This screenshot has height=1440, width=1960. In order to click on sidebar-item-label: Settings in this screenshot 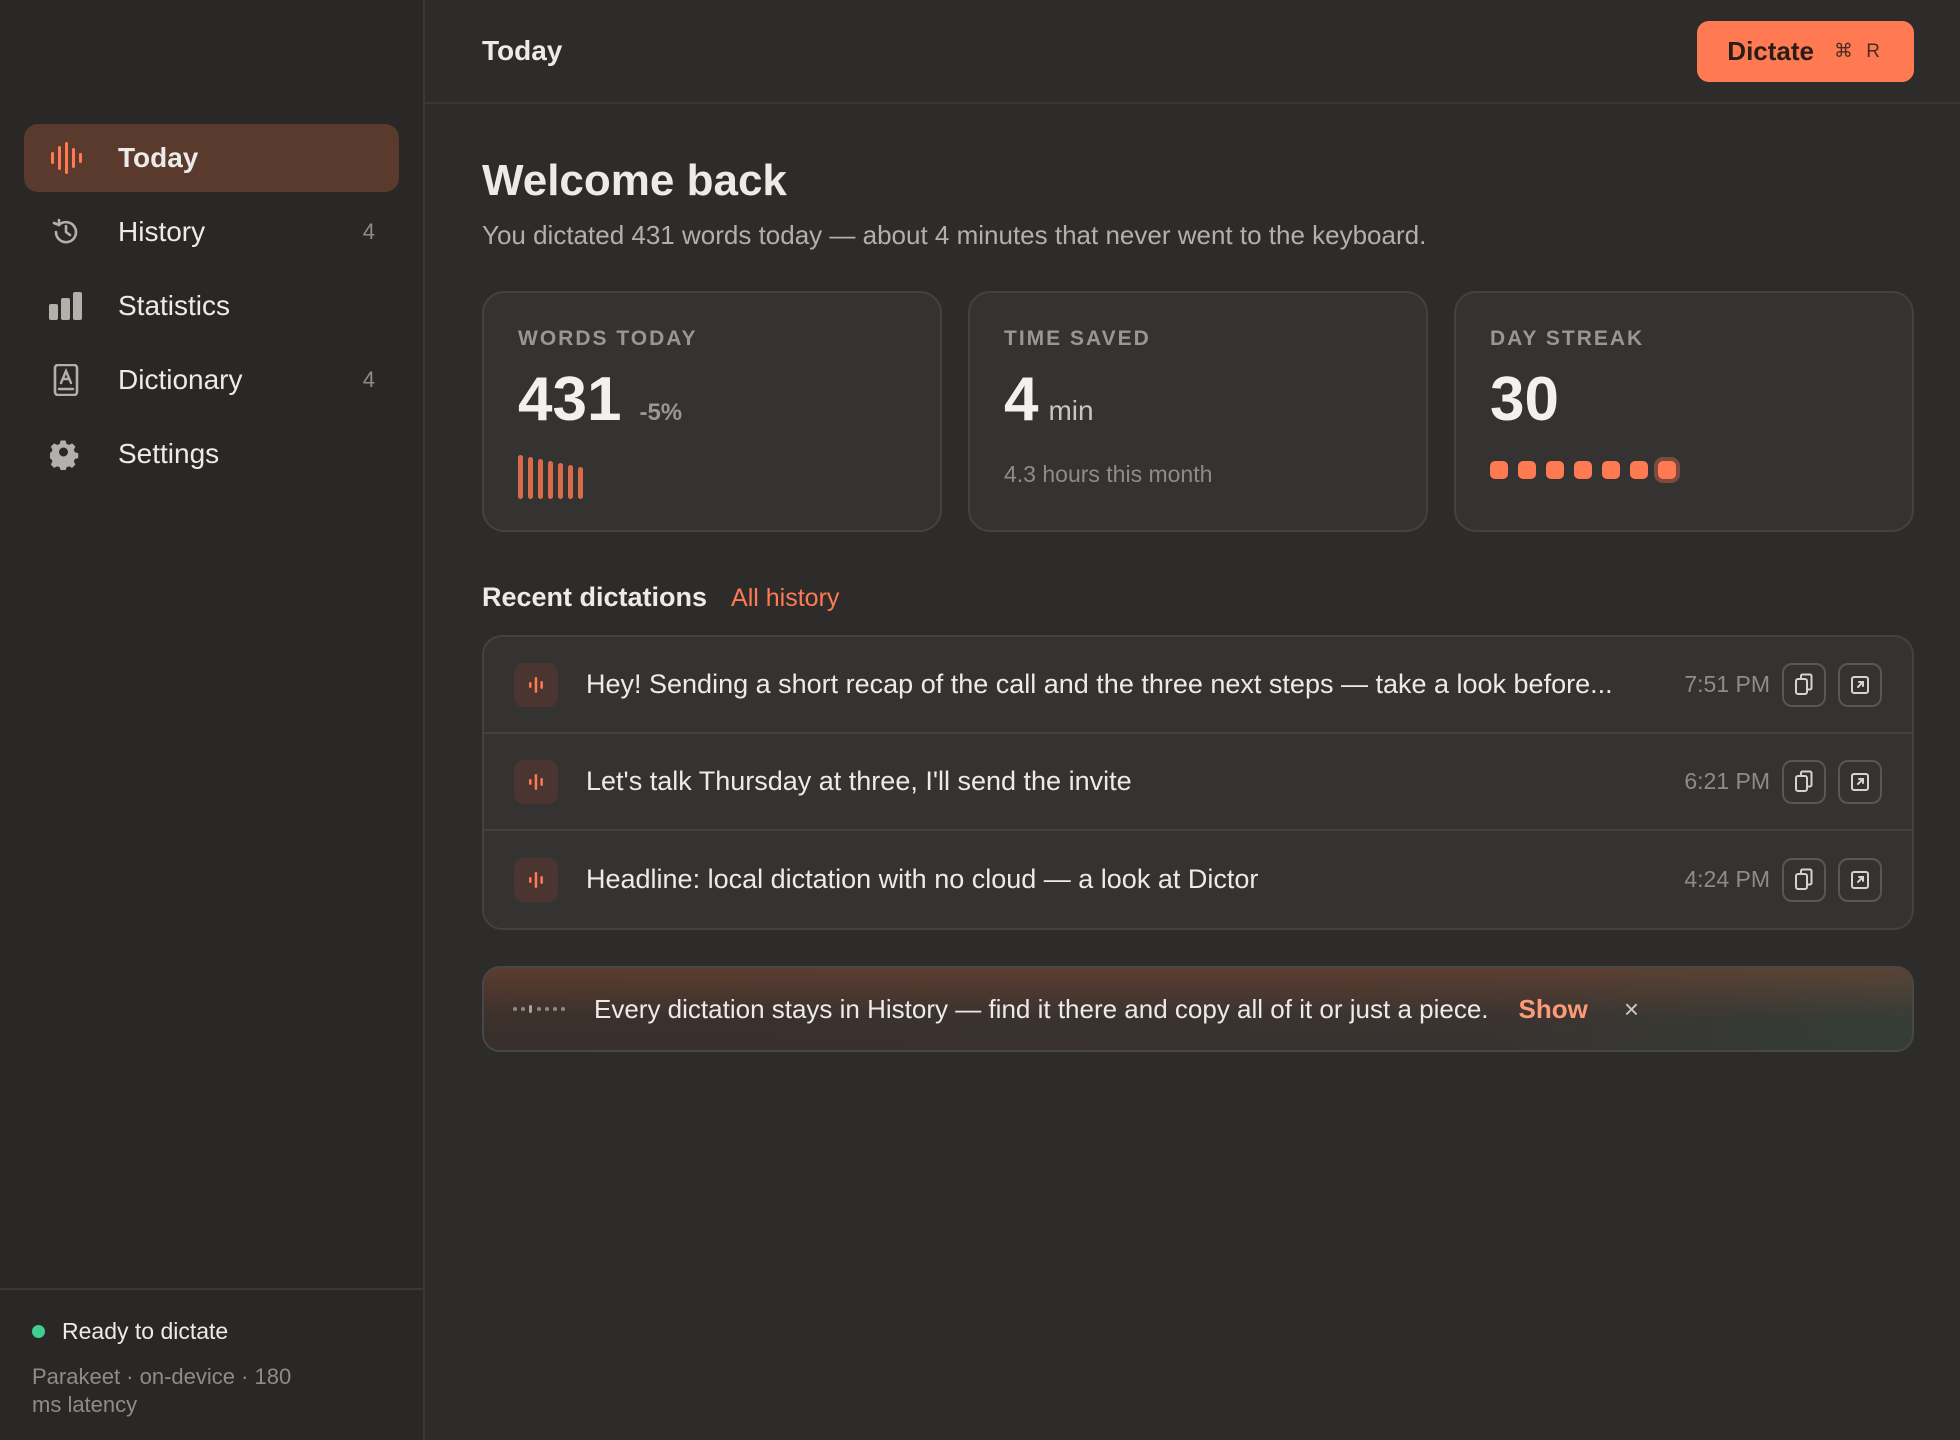, I will do `click(169, 453)`.